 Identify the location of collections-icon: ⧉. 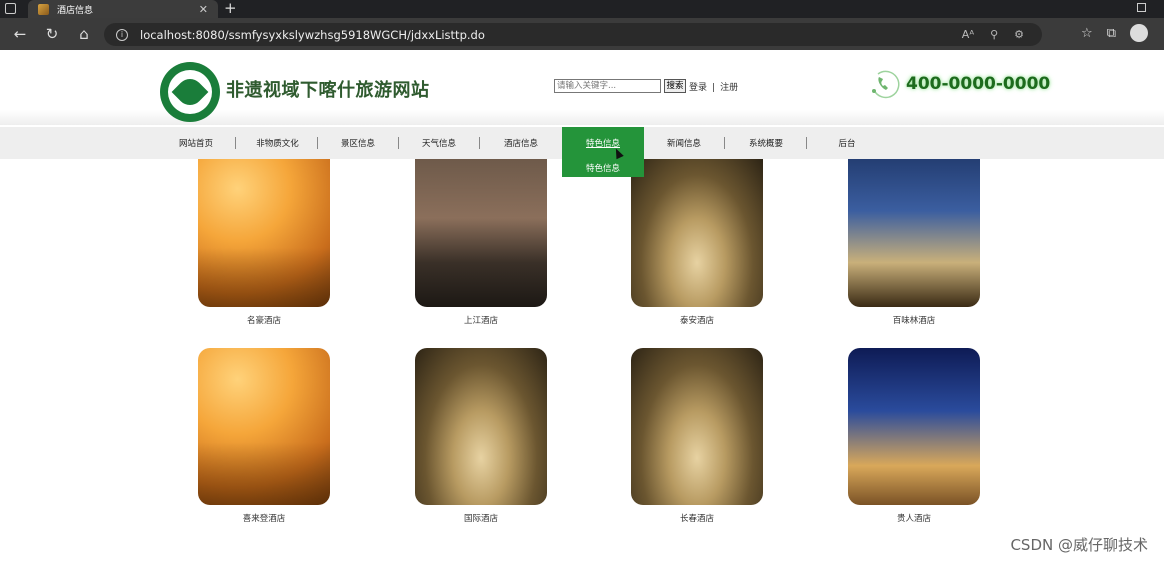
(1111, 33).